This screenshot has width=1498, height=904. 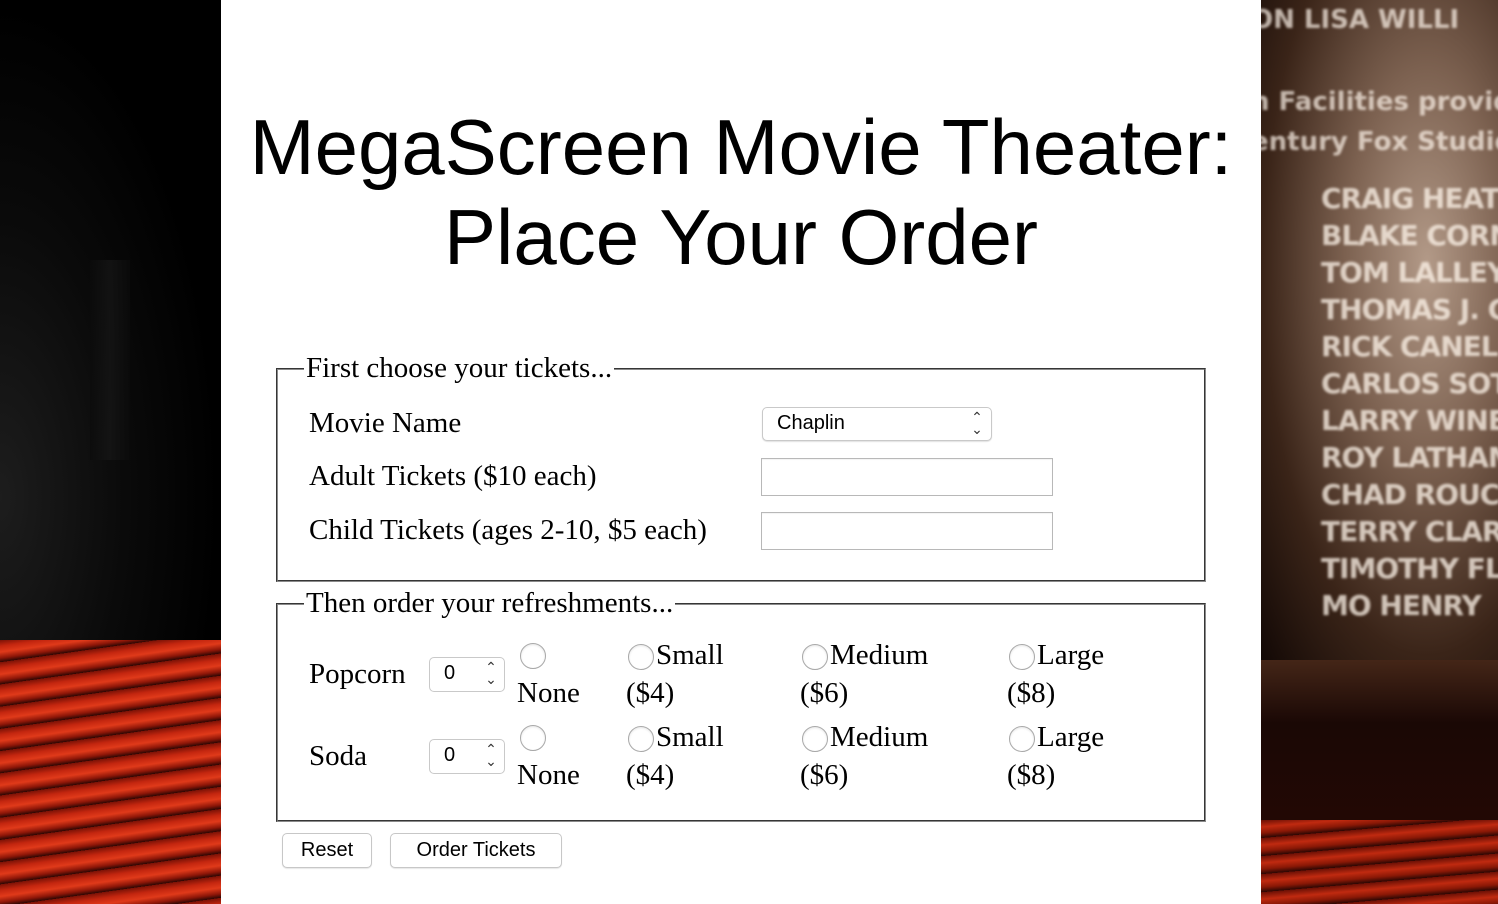 I want to click on reset-button: Reset, so click(x=327, y=850).